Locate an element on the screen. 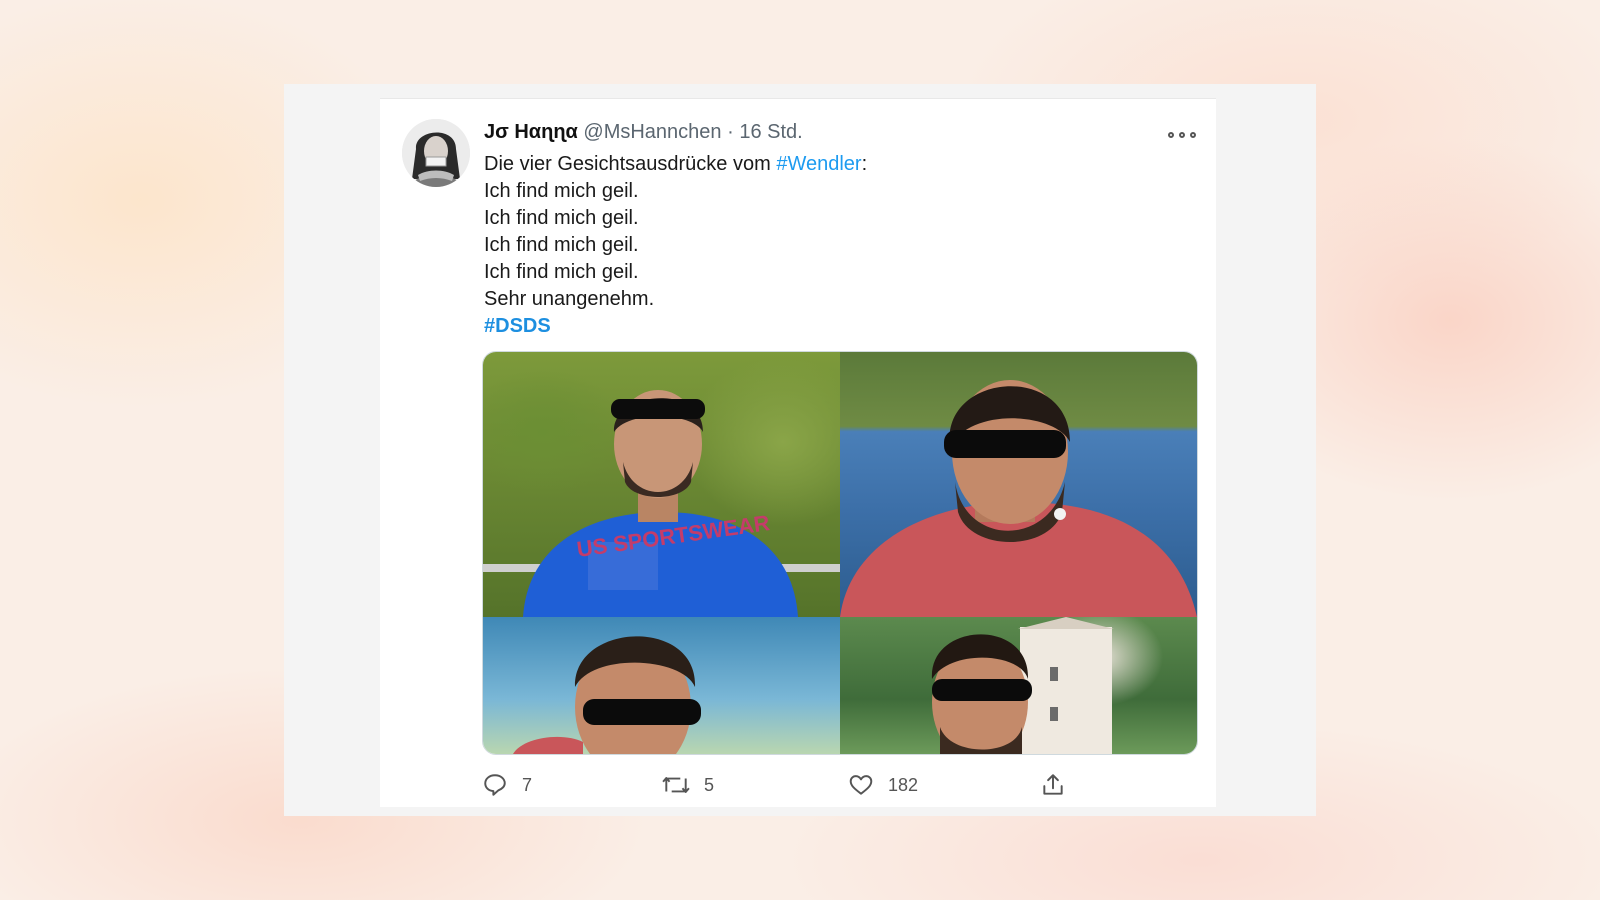 The width and height of the screenshot is (1600, 900). tweet-line-intro: Die vier Gesichtsausdrücke vom #Wendler: is located at coordinates (829, 164).